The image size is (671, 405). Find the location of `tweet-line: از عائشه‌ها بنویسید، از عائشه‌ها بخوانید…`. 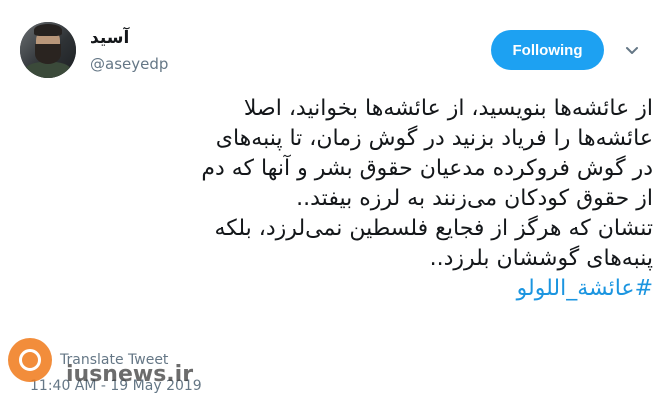

tweet-line: از عائشه‌ها بنویسید، از عائشه‌ها بخوانید… is located at coordinates (448, 108).